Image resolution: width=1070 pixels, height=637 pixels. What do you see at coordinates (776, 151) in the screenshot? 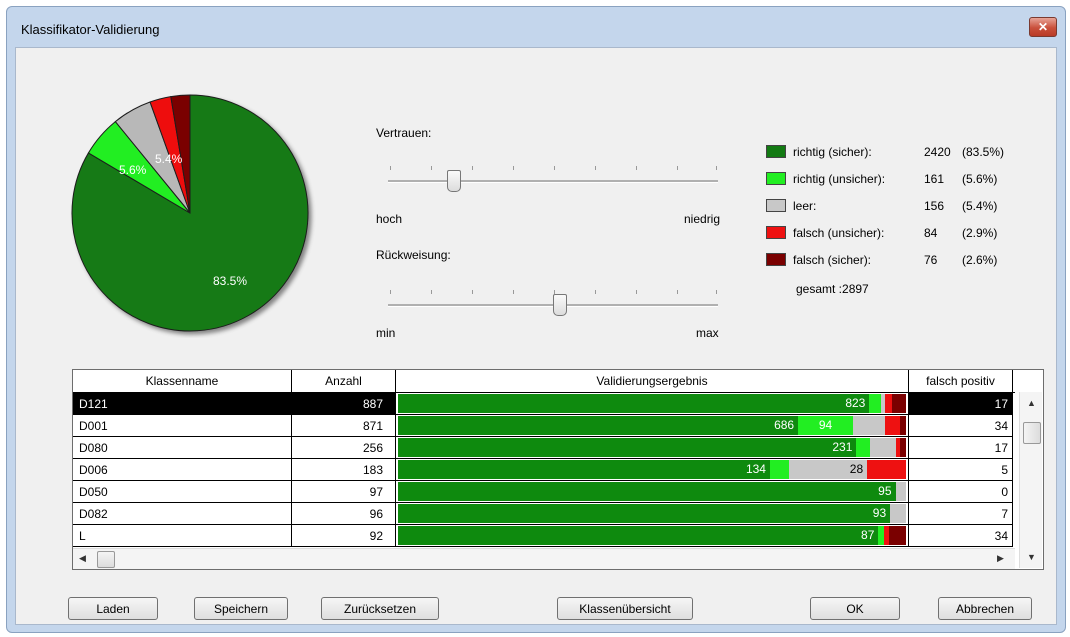
I see `legend-swatch-richtig-sicher` at bounding box center [776, 151].